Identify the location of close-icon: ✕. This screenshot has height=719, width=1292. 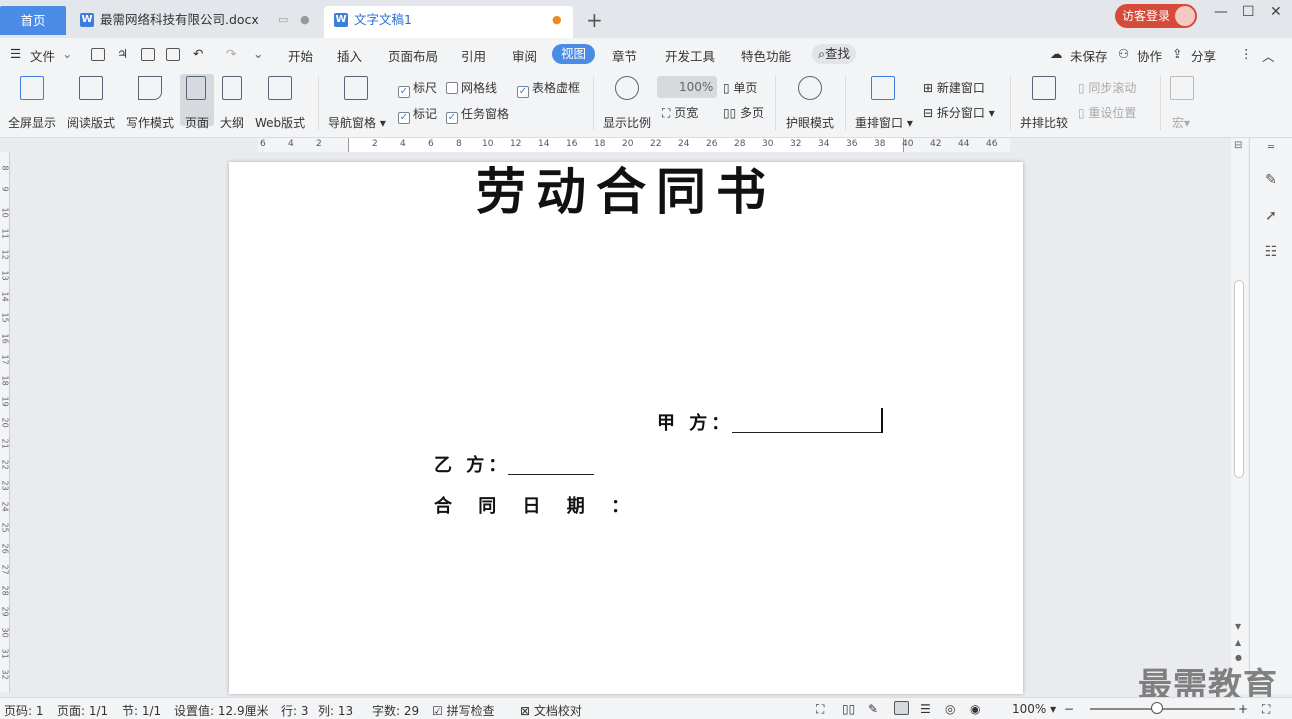
(1276, 12).